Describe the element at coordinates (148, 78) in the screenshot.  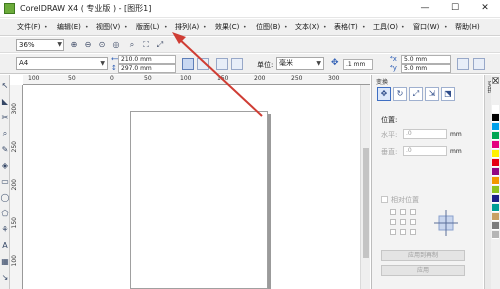
I see `ruler-tick: 50` at that location.